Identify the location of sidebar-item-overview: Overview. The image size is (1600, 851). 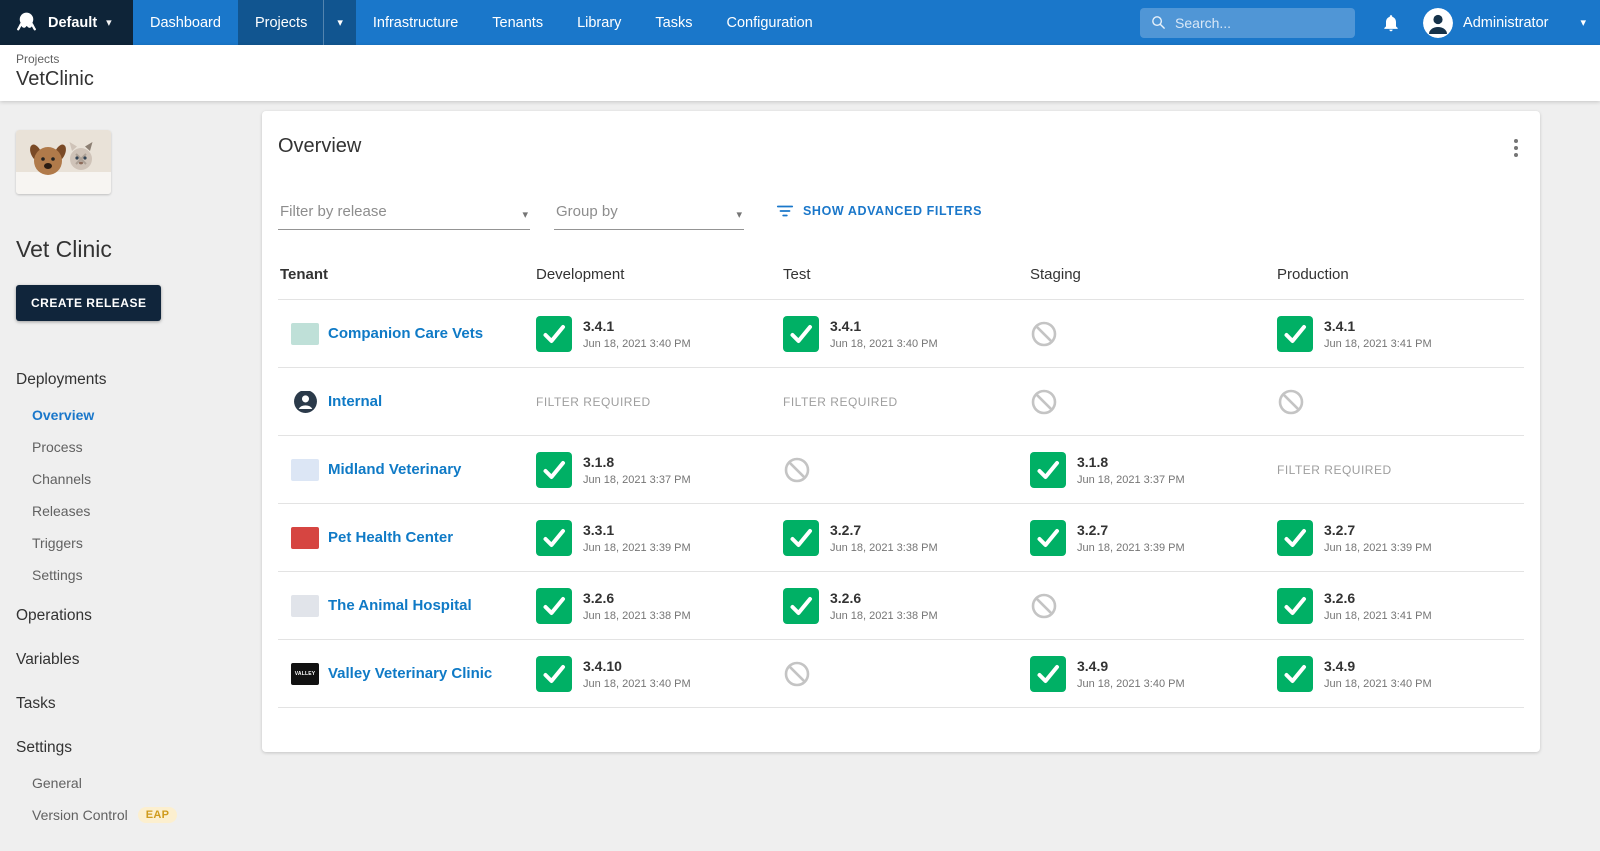
(131, 415).